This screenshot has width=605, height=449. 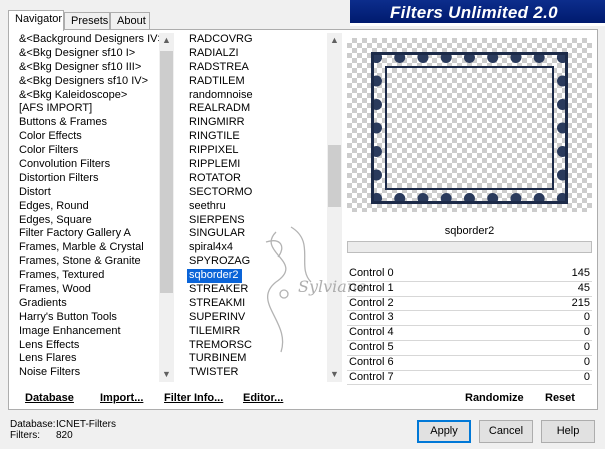 I want to click on database-button: Database, so click(x=49, y=398).